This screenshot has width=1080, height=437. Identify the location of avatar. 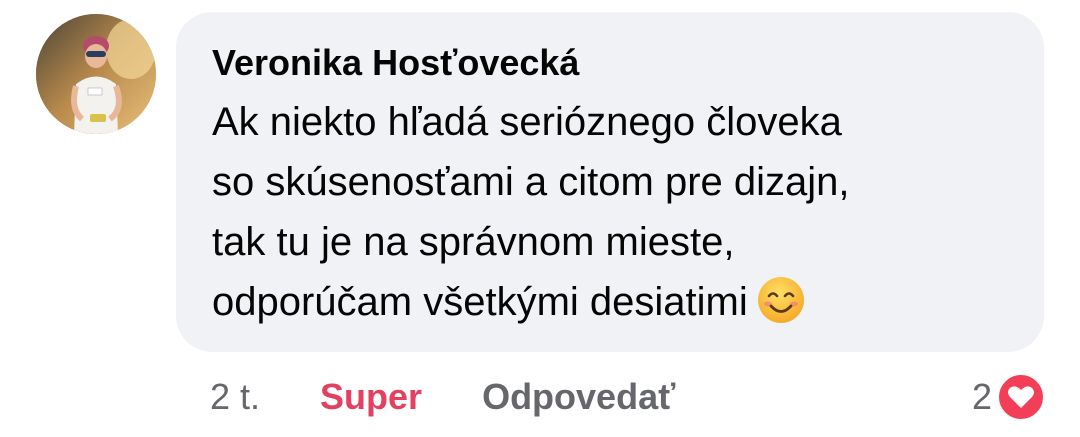
(96, 74).